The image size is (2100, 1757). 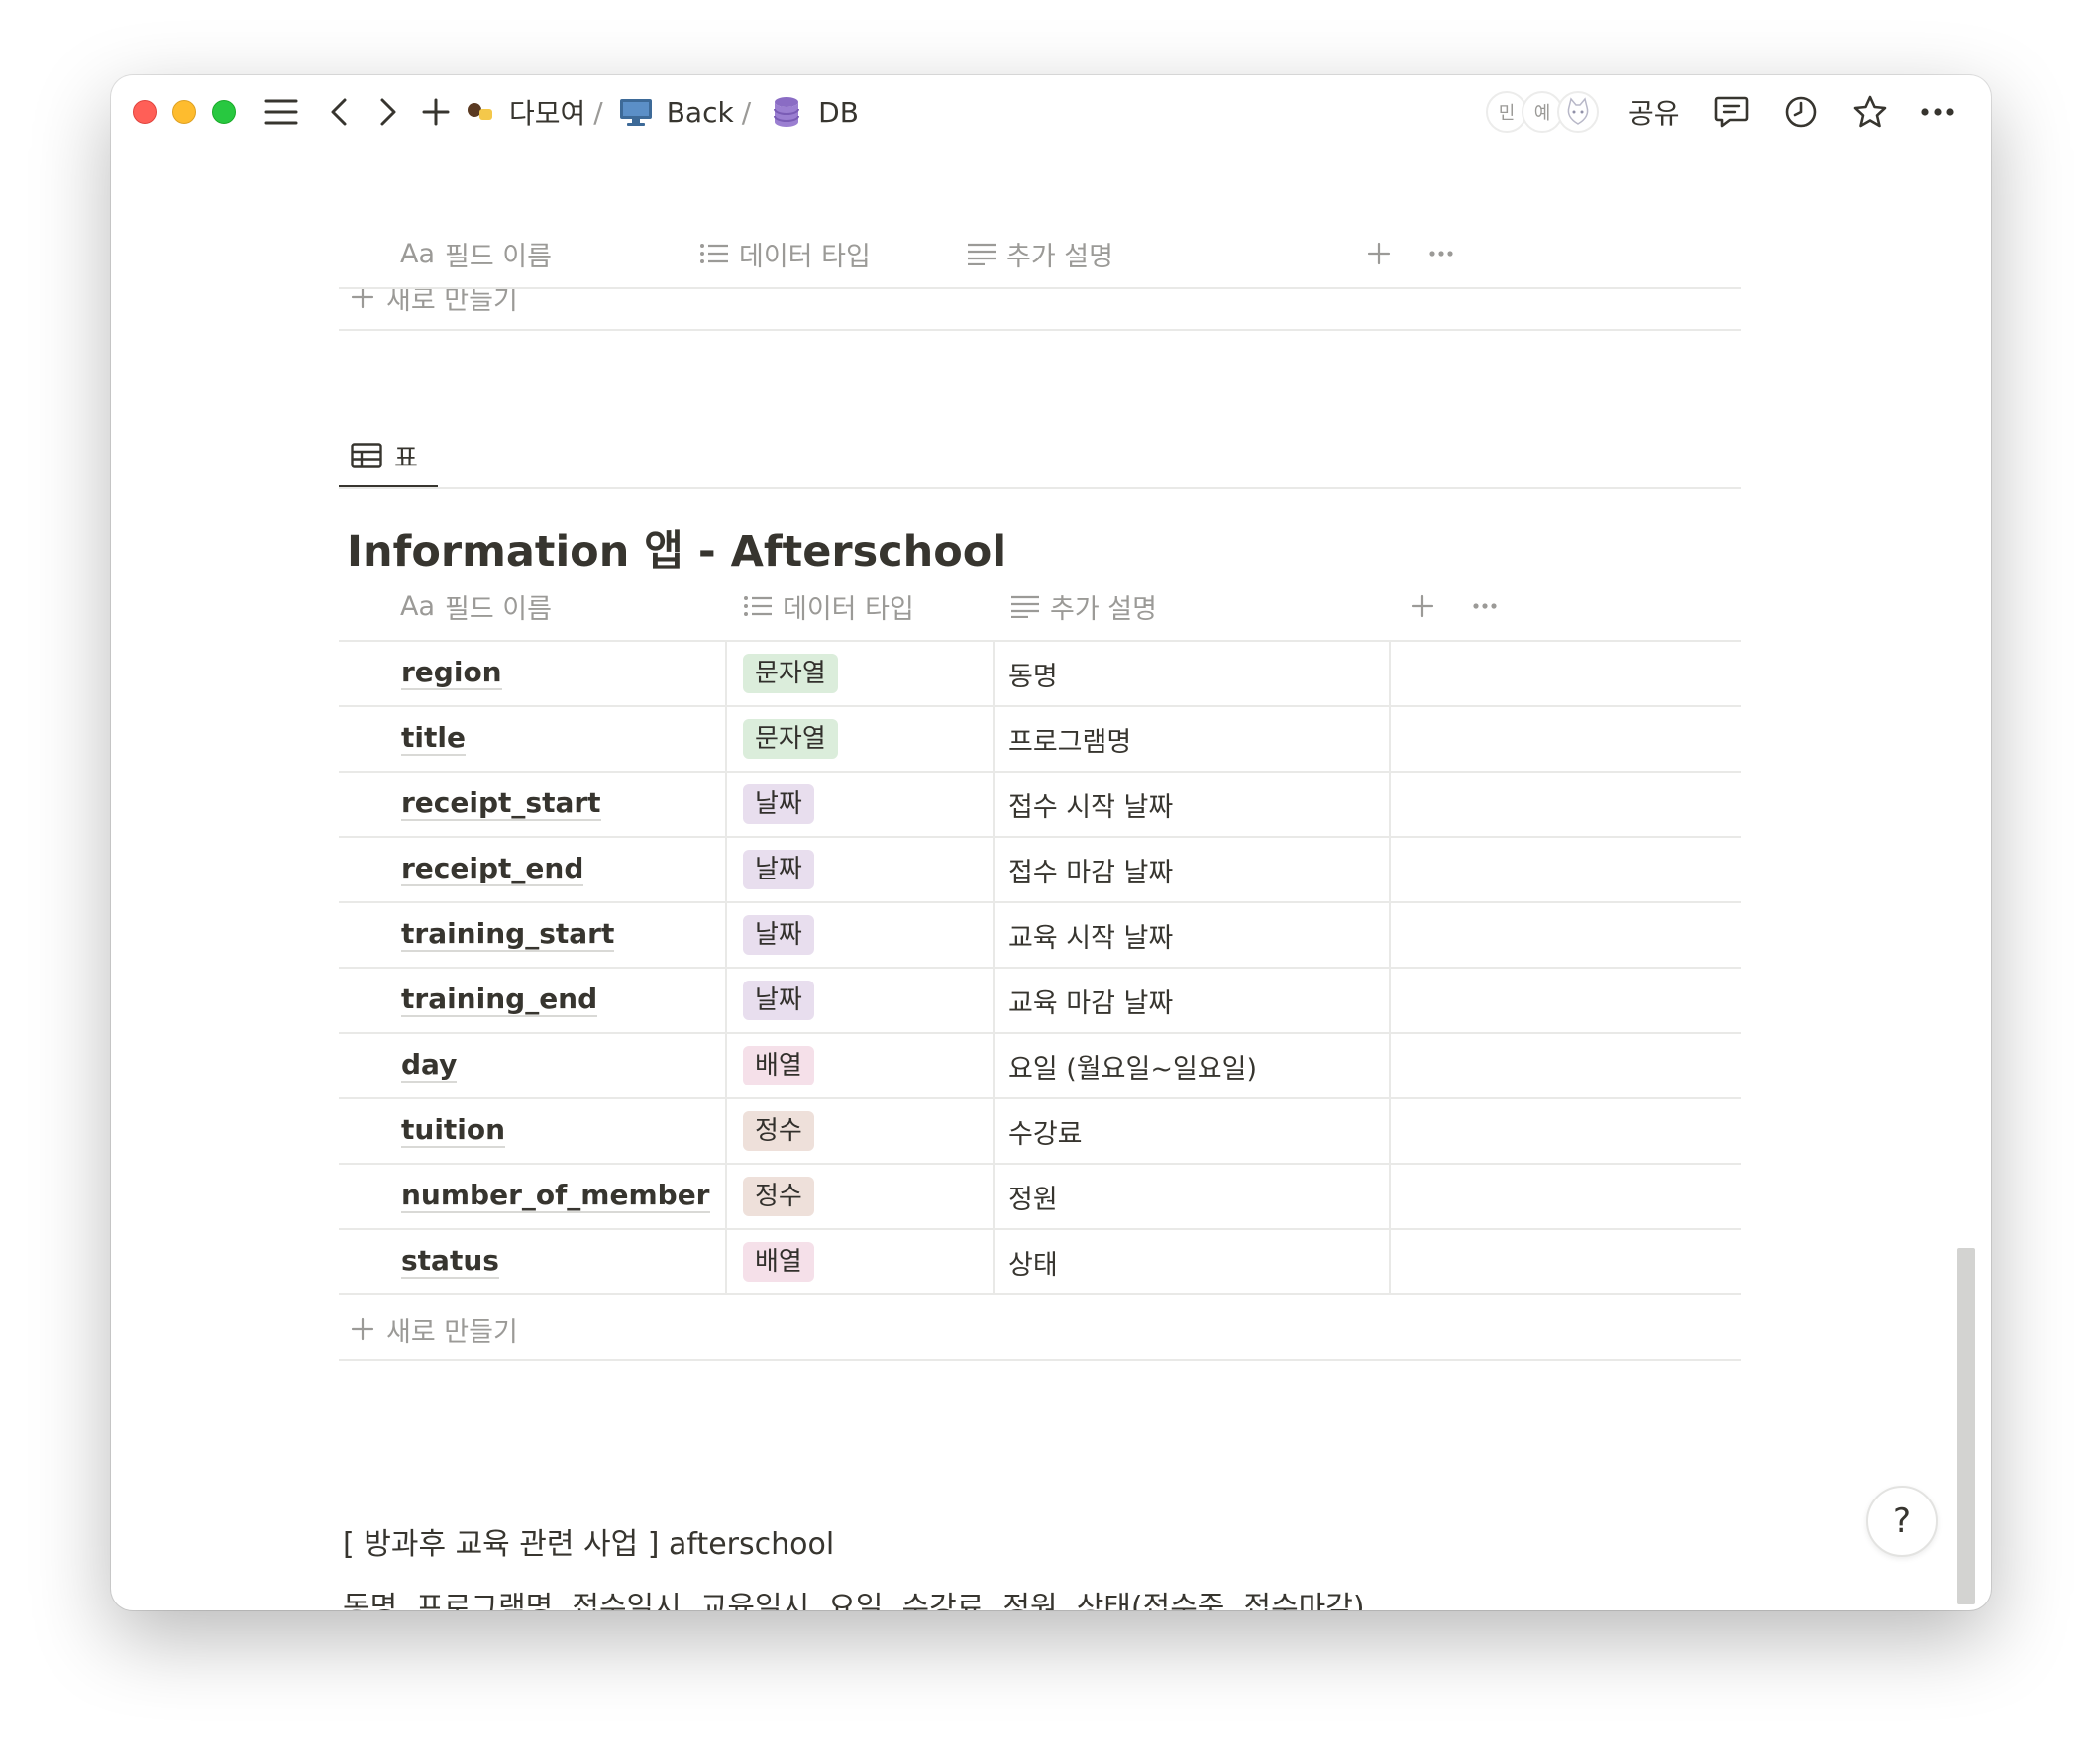 What do you see at coordinates (525, 112) in the screenshot?
I see `breadcrumb-workspace: 다모여` at bounding box center [525, 112].